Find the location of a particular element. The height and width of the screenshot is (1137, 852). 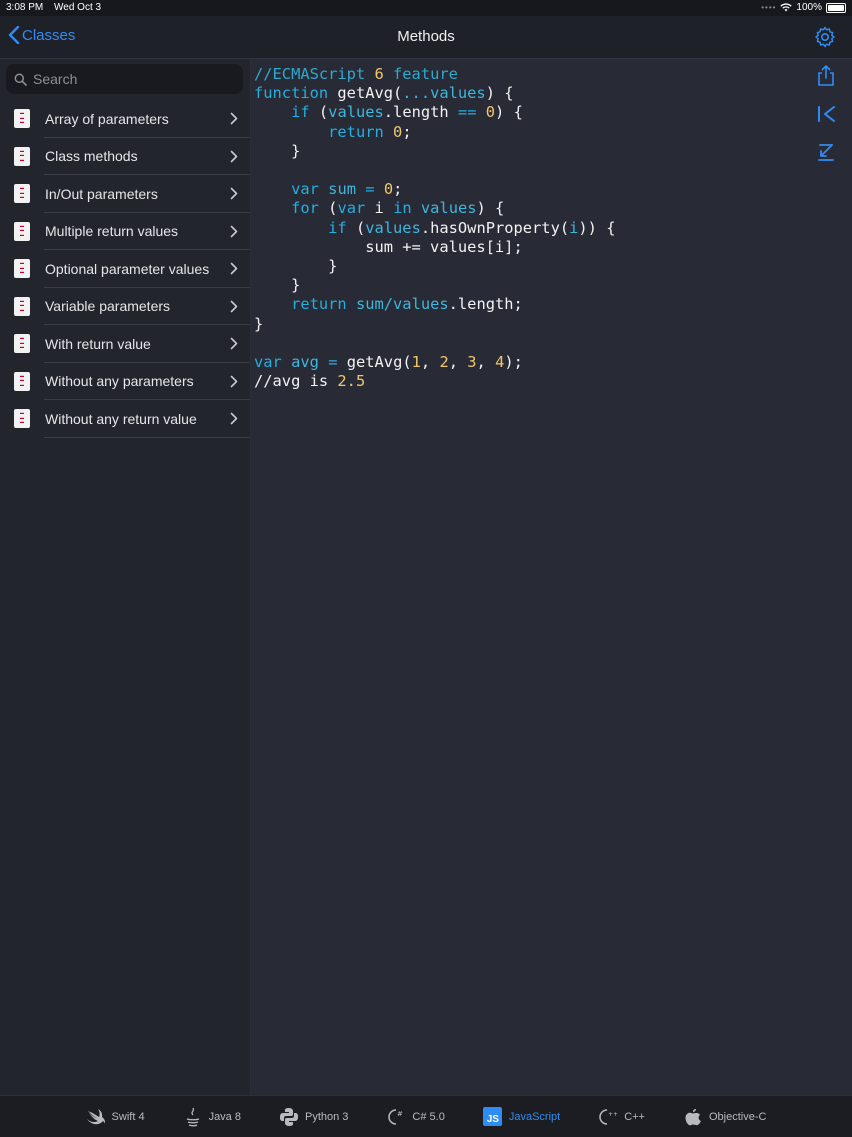

tab-label: Objective-C is located at coordinates (737, 1116).